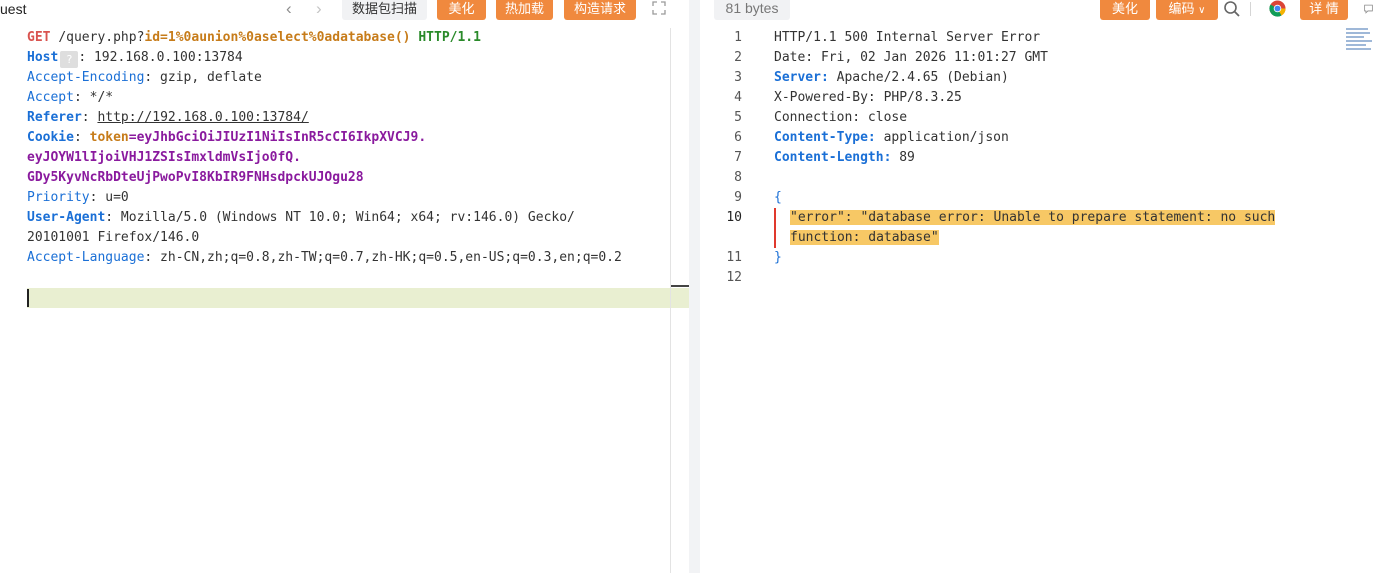 The height and width of the screenshot is (573, 1373). I want to click on current-line-highlight, so click(358, 298).